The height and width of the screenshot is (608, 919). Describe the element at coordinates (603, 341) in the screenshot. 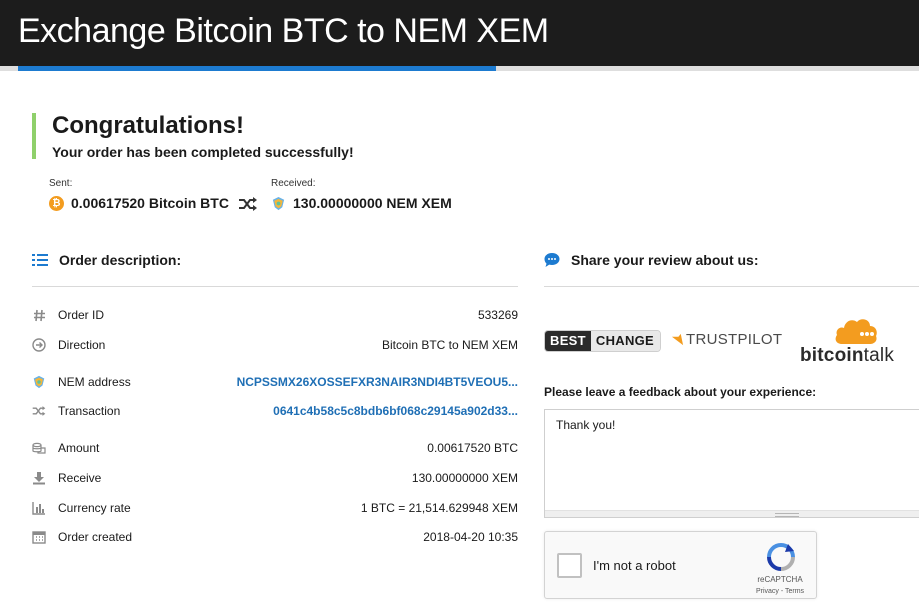

I see `bestchange-logo-link: BEST CHANGE` at that location.